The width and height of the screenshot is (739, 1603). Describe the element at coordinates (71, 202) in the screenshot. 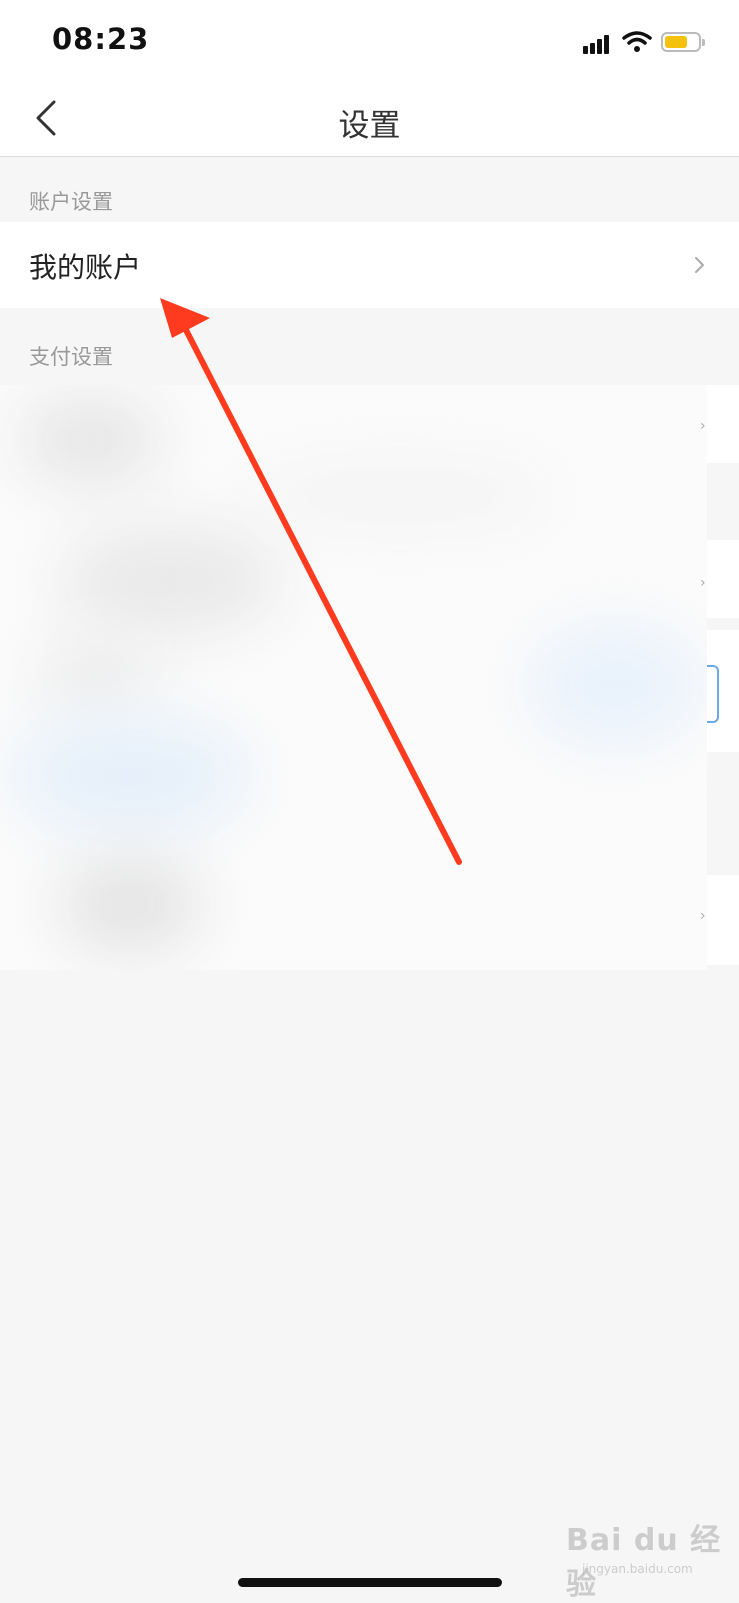

I see `section-title-account: 账户设置` at that location.